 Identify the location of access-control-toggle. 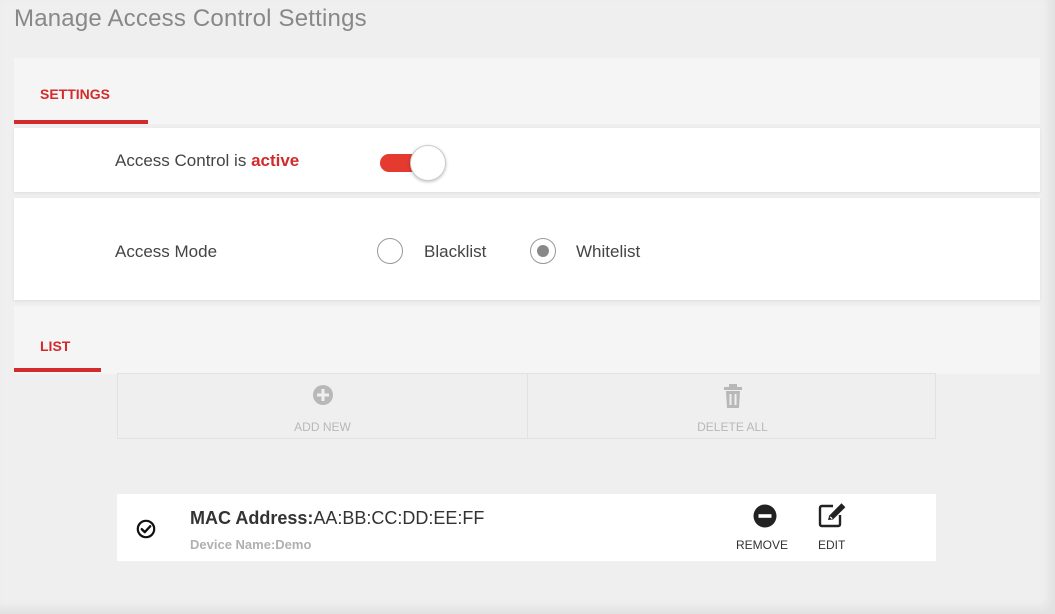
(414, 163).